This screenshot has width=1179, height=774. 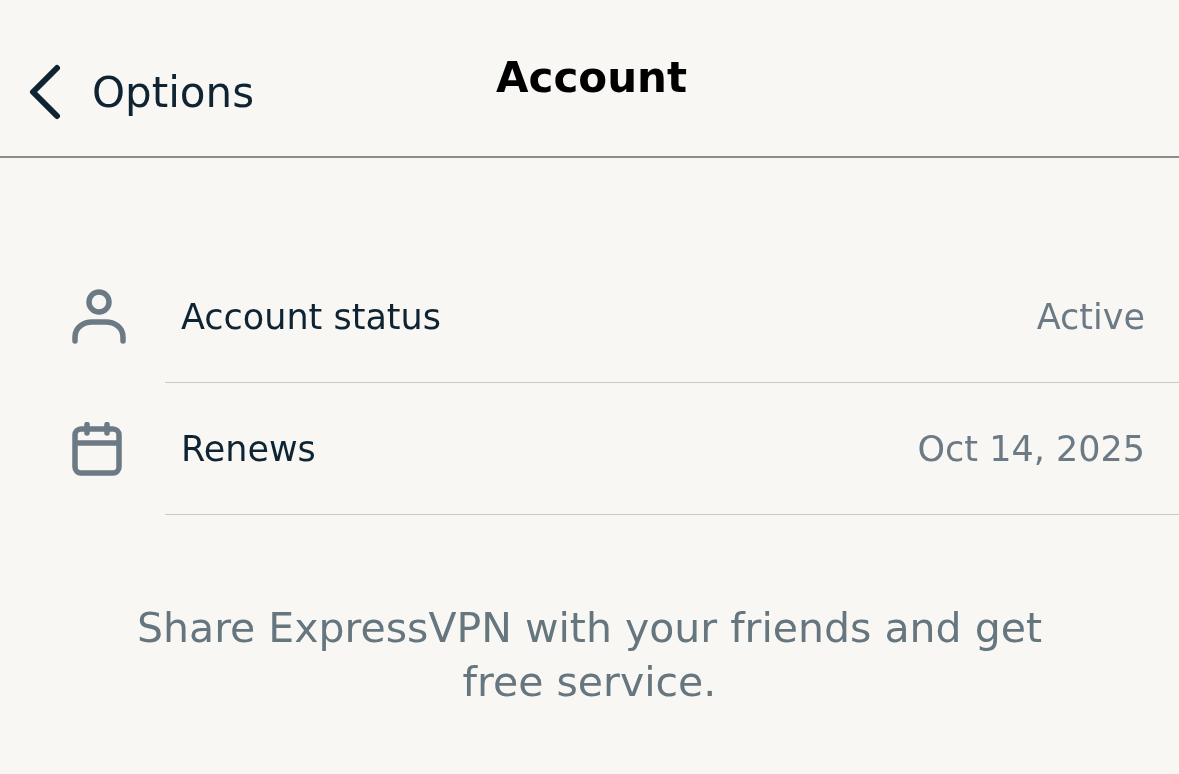 What do you see at coordinates (97, 449) in the screenshot?
I see `calendar-icon` at bounding box center [97, 449].